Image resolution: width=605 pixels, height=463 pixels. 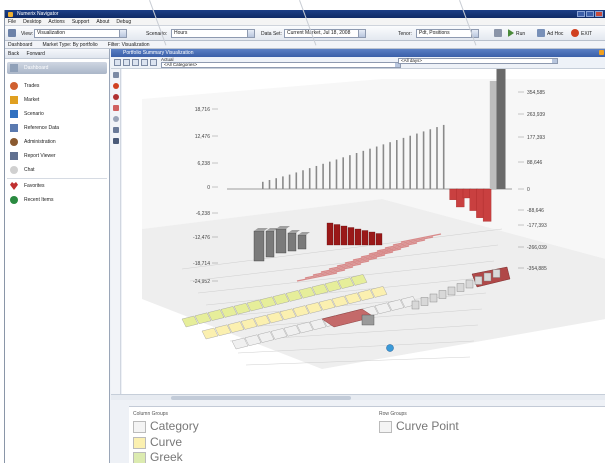 I want to click on ad-hoc-button: Ad Hoc, so click(x=555, y=34).